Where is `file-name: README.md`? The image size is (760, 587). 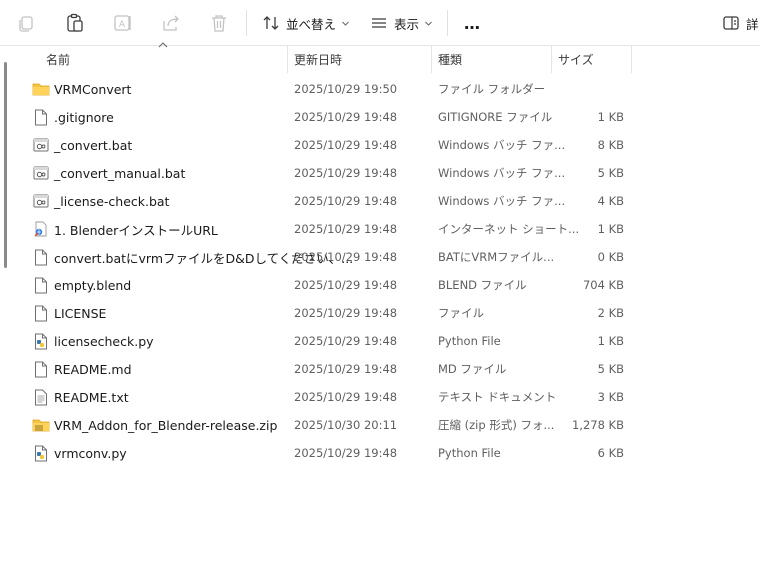 file-name: README.md is located at coordinates (93, 369).